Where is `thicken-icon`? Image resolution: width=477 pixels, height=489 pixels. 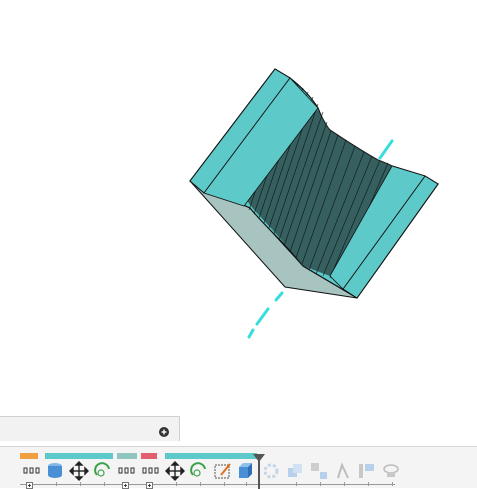 thicken-icon is located at coordinates (343, 470).